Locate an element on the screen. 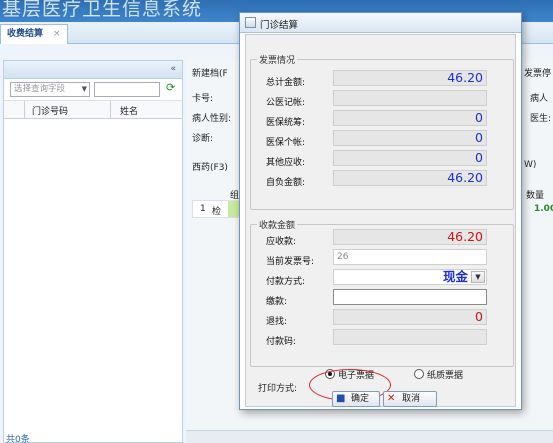  record-count: 共0条 is located at coordinates (18, 439).